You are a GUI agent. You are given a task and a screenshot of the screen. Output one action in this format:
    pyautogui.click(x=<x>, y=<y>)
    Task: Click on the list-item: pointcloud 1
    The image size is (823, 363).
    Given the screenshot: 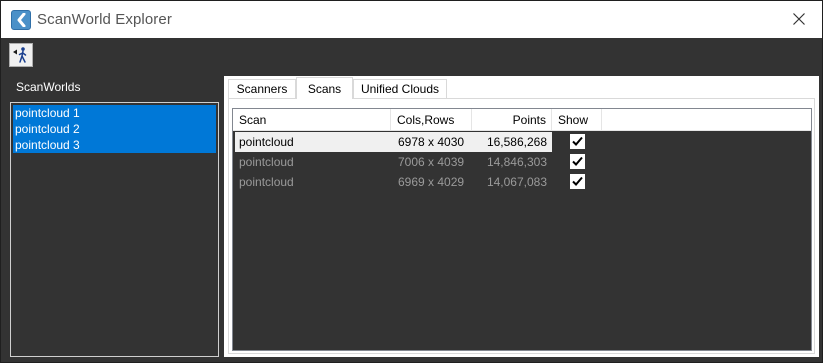 What is the action you would take?
    pyautogui.click(x=114, y=113)
    